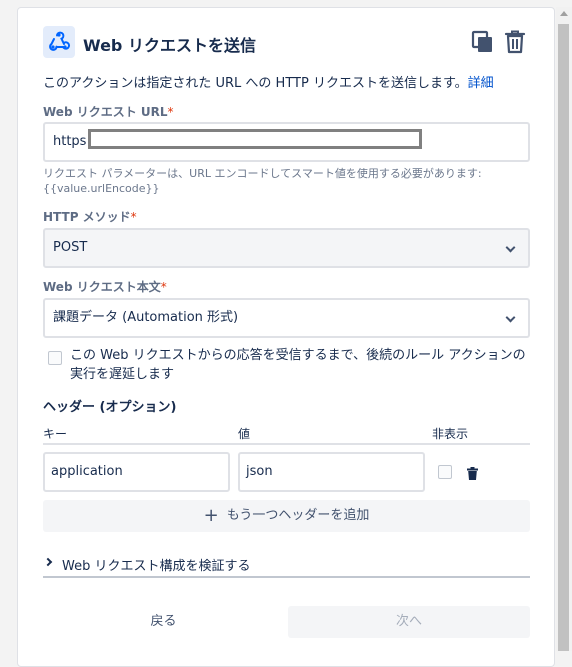  Describe the element at coordinates (101, 188) in the screenshot. I see `helper-line-2: {{value.urlEncode}}` at that location.